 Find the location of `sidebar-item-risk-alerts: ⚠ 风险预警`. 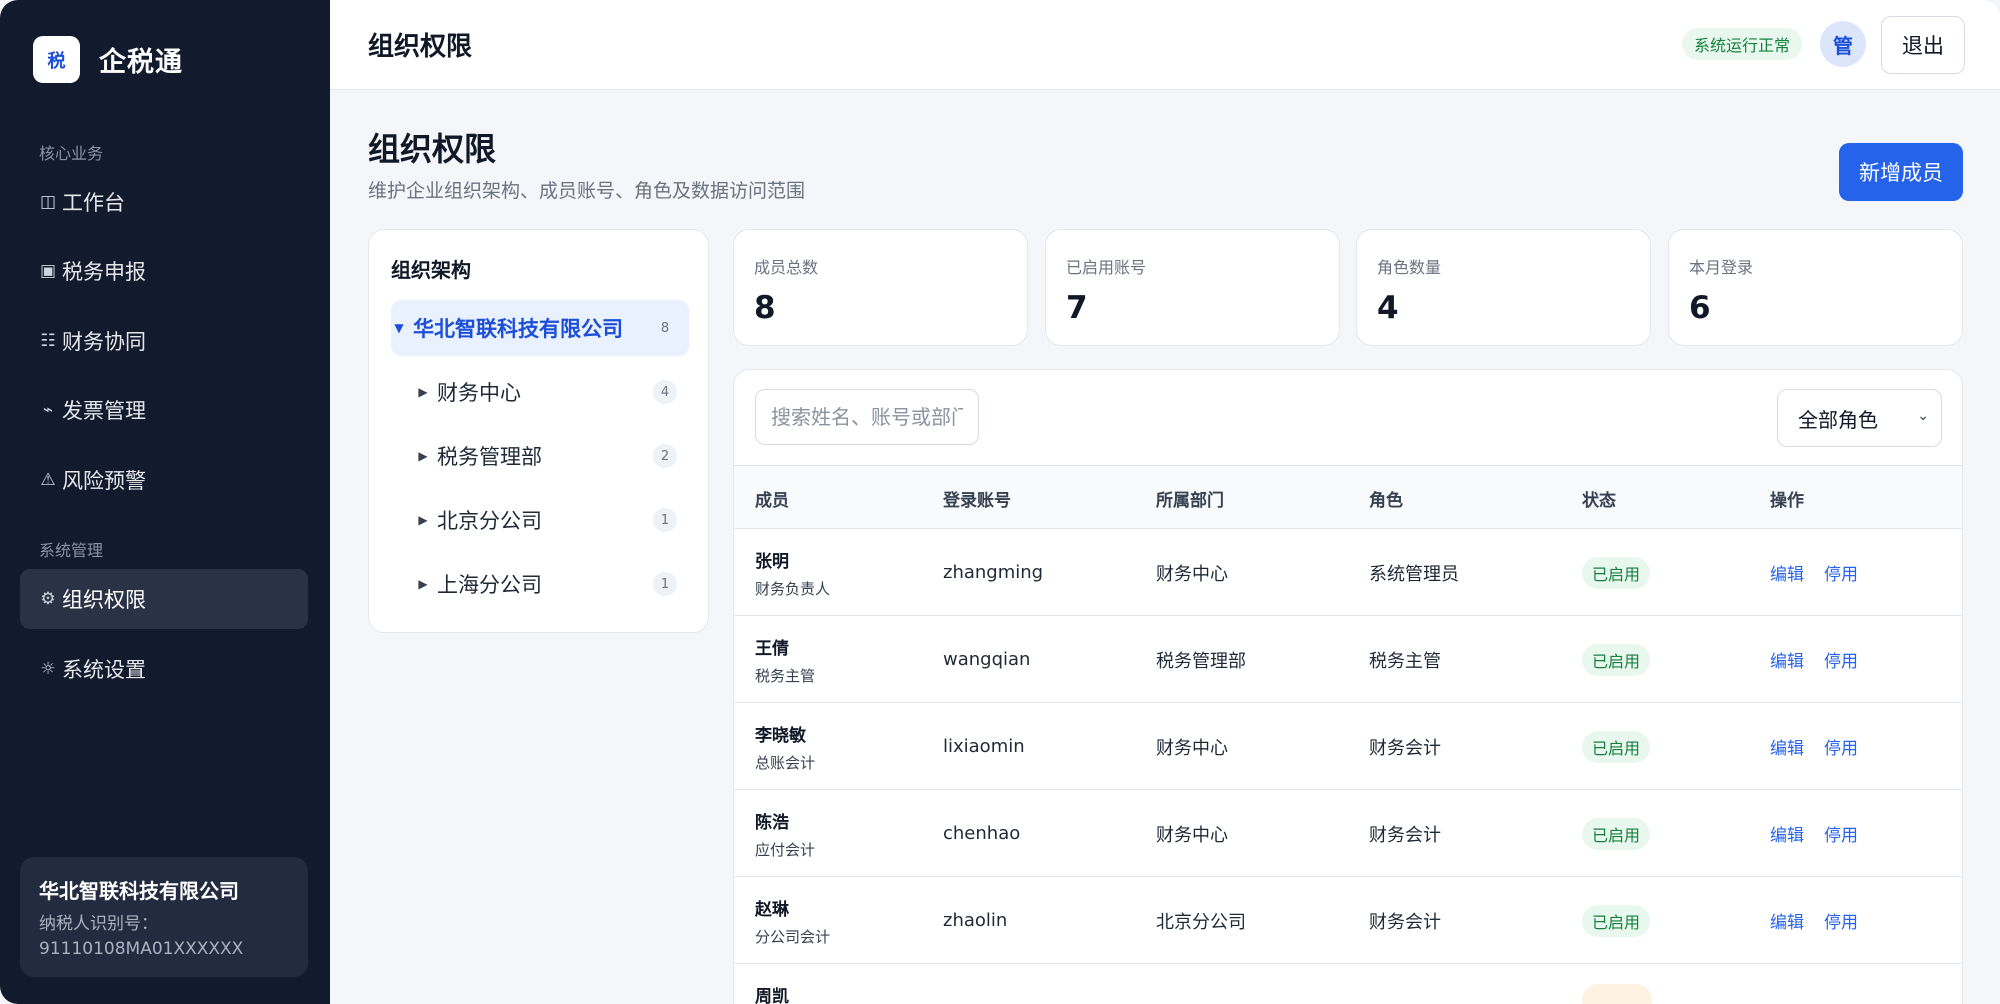

sidebar-item-risk-alerts: ⚠ 风险预警 is located at coordinates (164, 480).